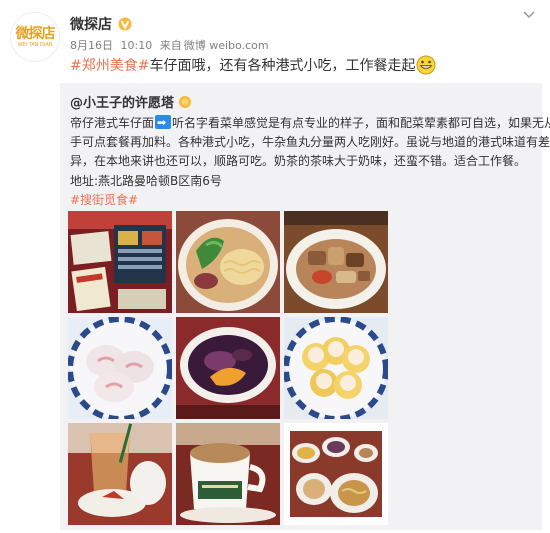  What do you see at coordinates (137, 45) in the screenshot?
I see `post-time: 10:10` at bounding box center [137, 45].